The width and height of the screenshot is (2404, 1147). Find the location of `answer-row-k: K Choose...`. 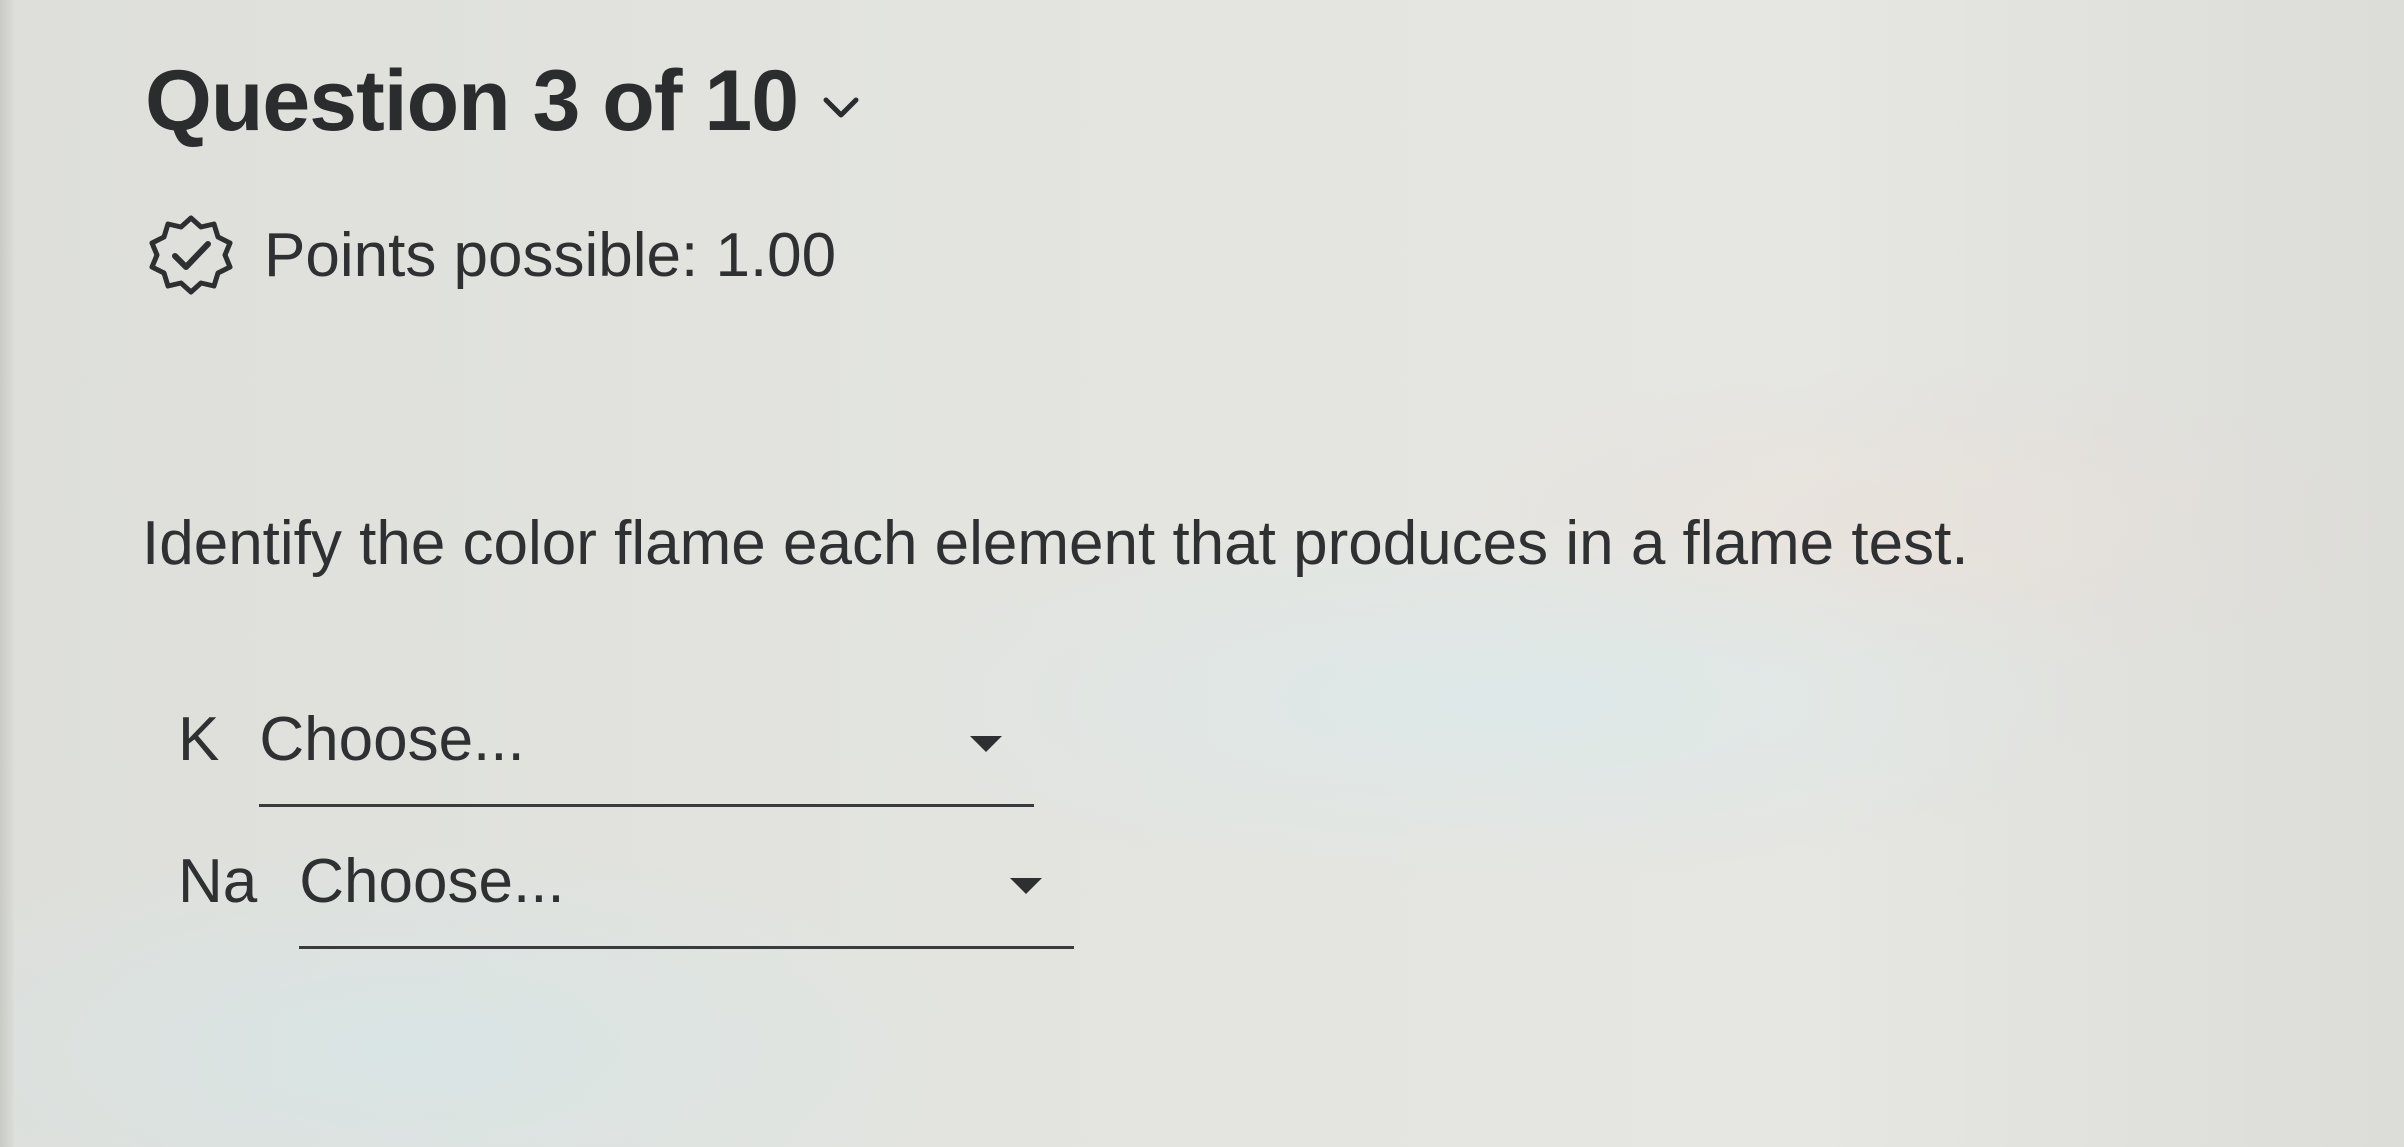

answer-row-k: K Choose... is located at coordinates (606, 755).